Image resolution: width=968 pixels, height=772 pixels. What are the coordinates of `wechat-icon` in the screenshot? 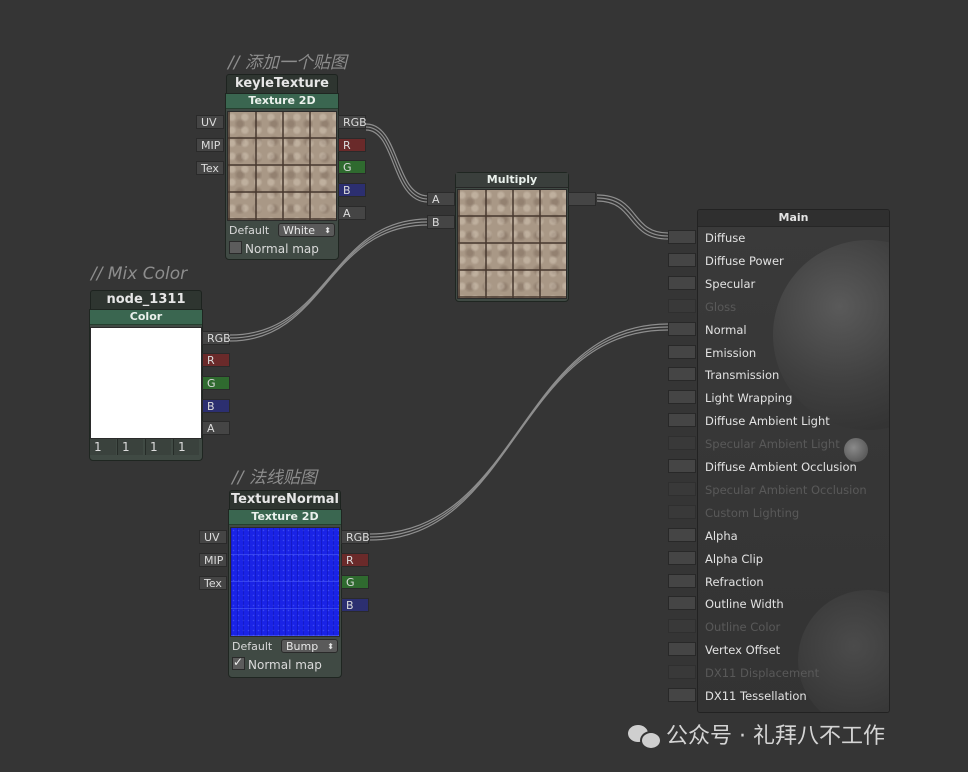 It's located at (645, 736).